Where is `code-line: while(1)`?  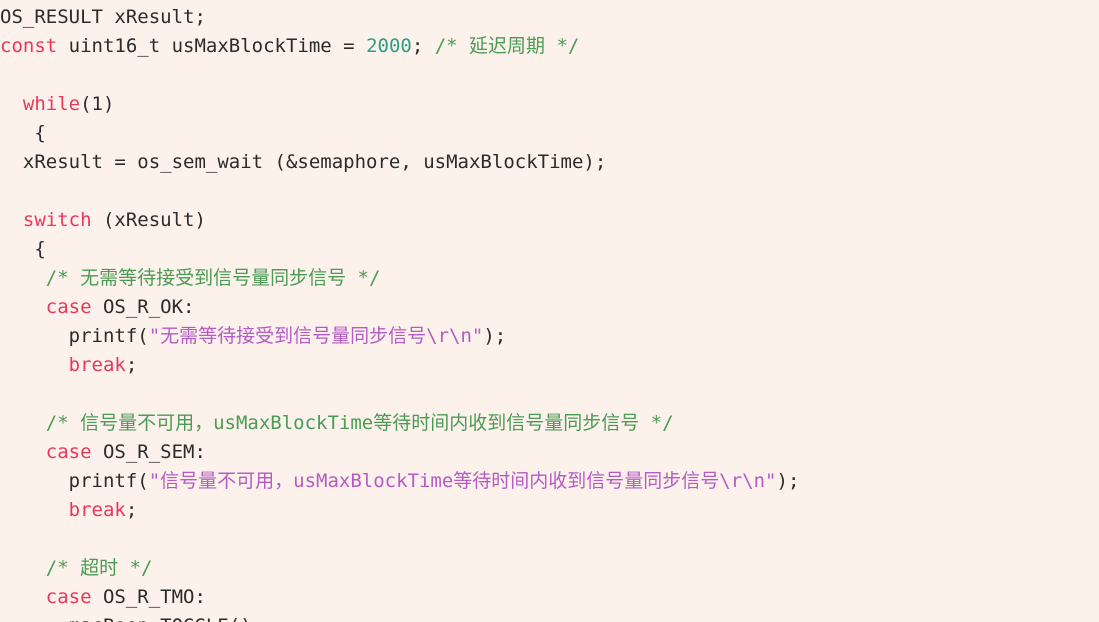
code-line: while(1) is located at coordinates (399, 104).